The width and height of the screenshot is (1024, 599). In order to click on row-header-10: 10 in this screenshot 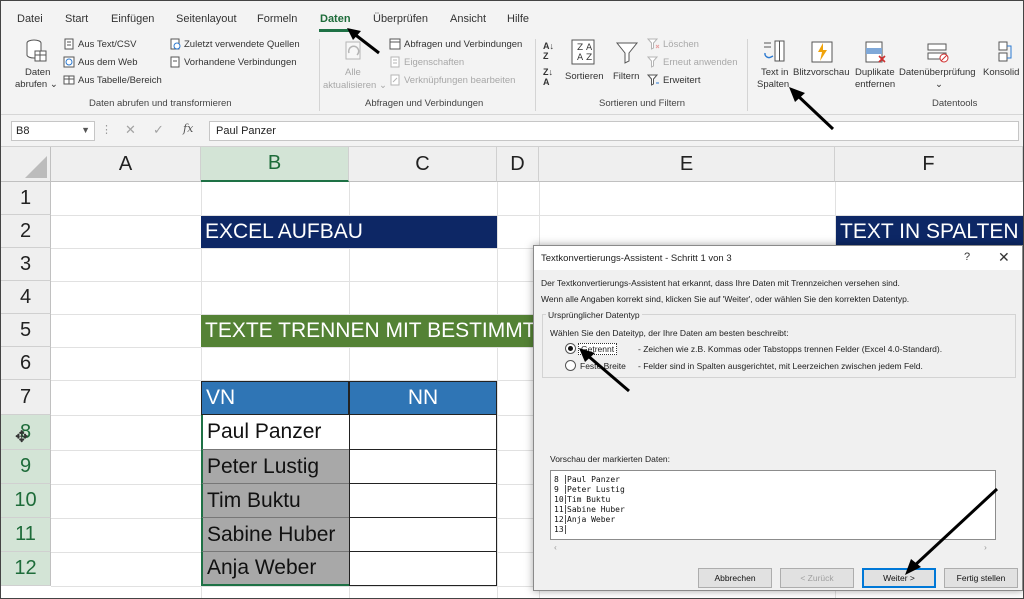, I will do `click(26, 501)`.